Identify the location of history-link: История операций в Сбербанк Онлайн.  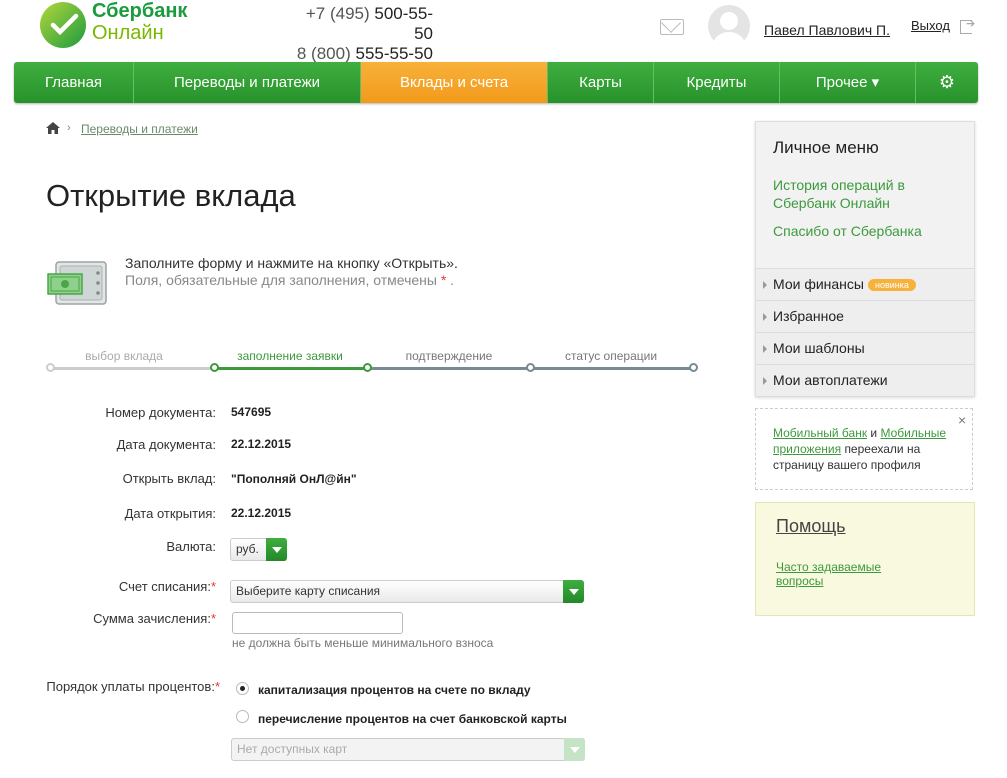
(839, 194).